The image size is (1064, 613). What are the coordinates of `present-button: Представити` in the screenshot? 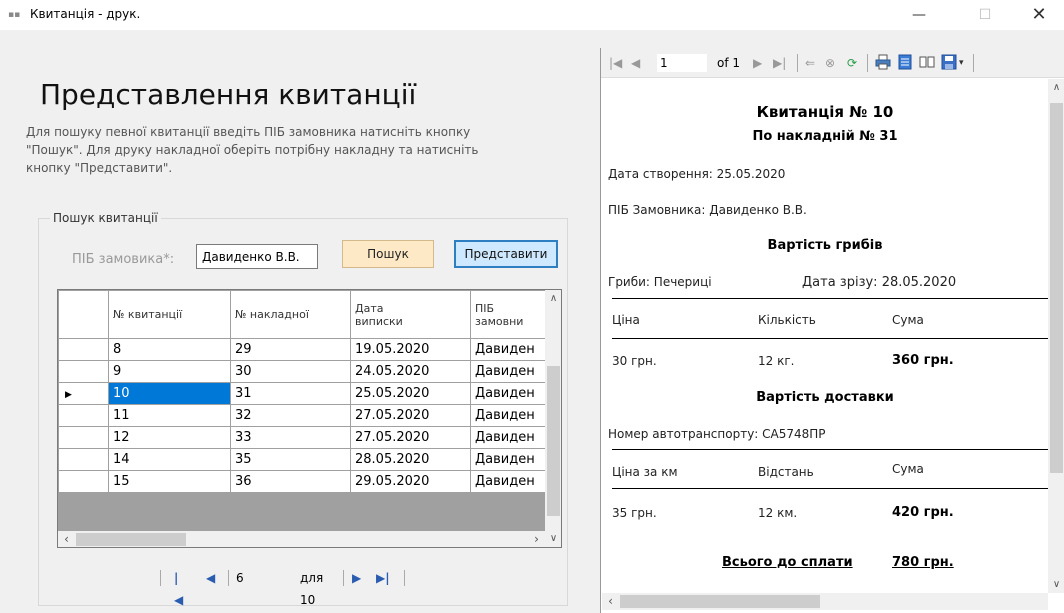 It's located at (506, 254).